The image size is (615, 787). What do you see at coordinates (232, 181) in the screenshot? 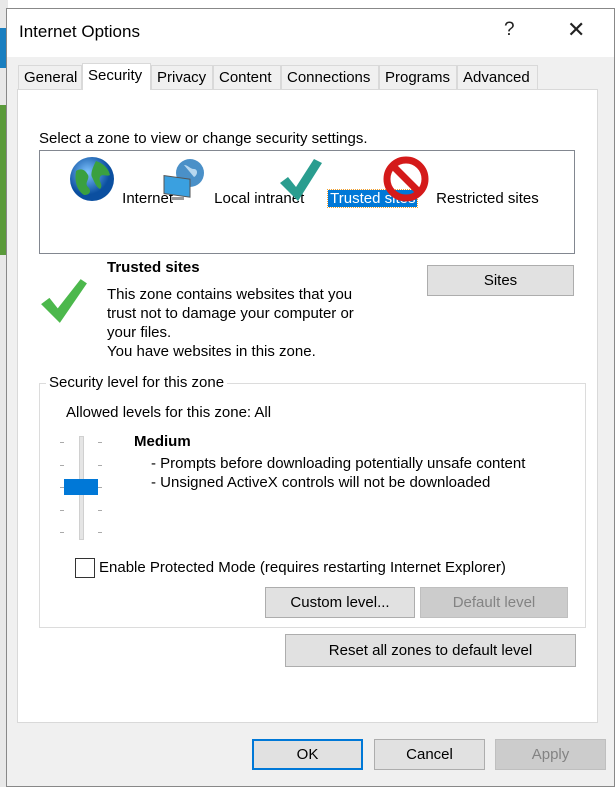
I see `zone-local-intranet: Local intranet` at bounding box center [232, 181].